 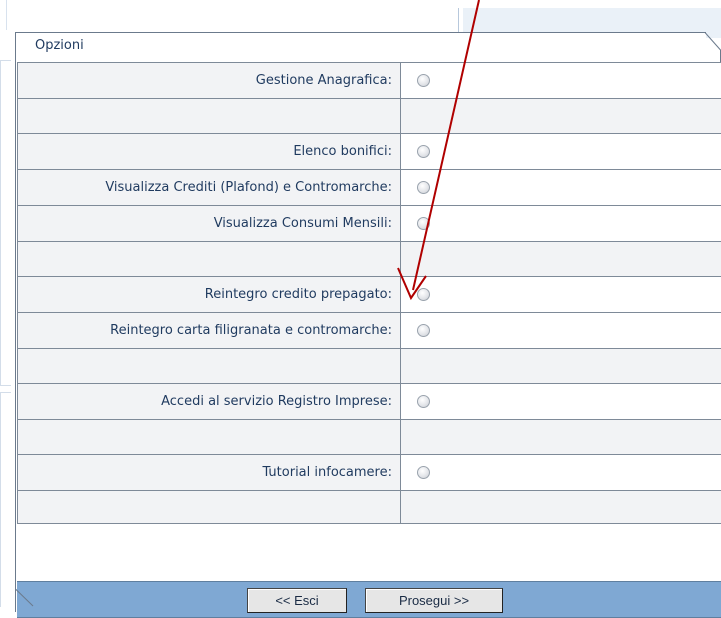 I want to click on option-row: Reintegro credito prepagato:, so click(x=369, y=295).